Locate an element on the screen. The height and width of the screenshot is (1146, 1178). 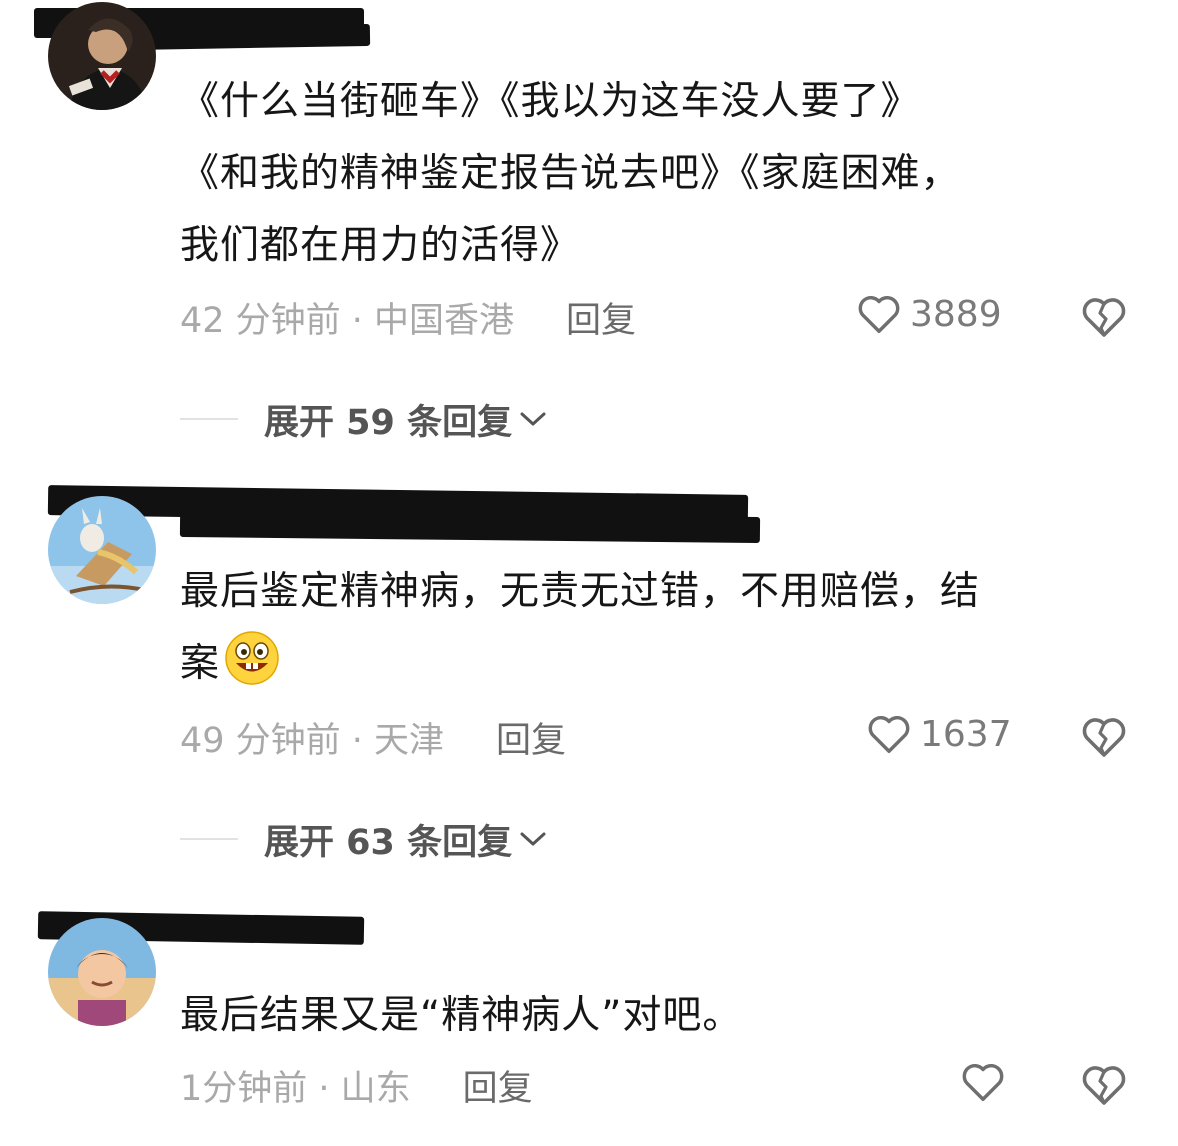
like-button is located at coordinates (987, 1082).